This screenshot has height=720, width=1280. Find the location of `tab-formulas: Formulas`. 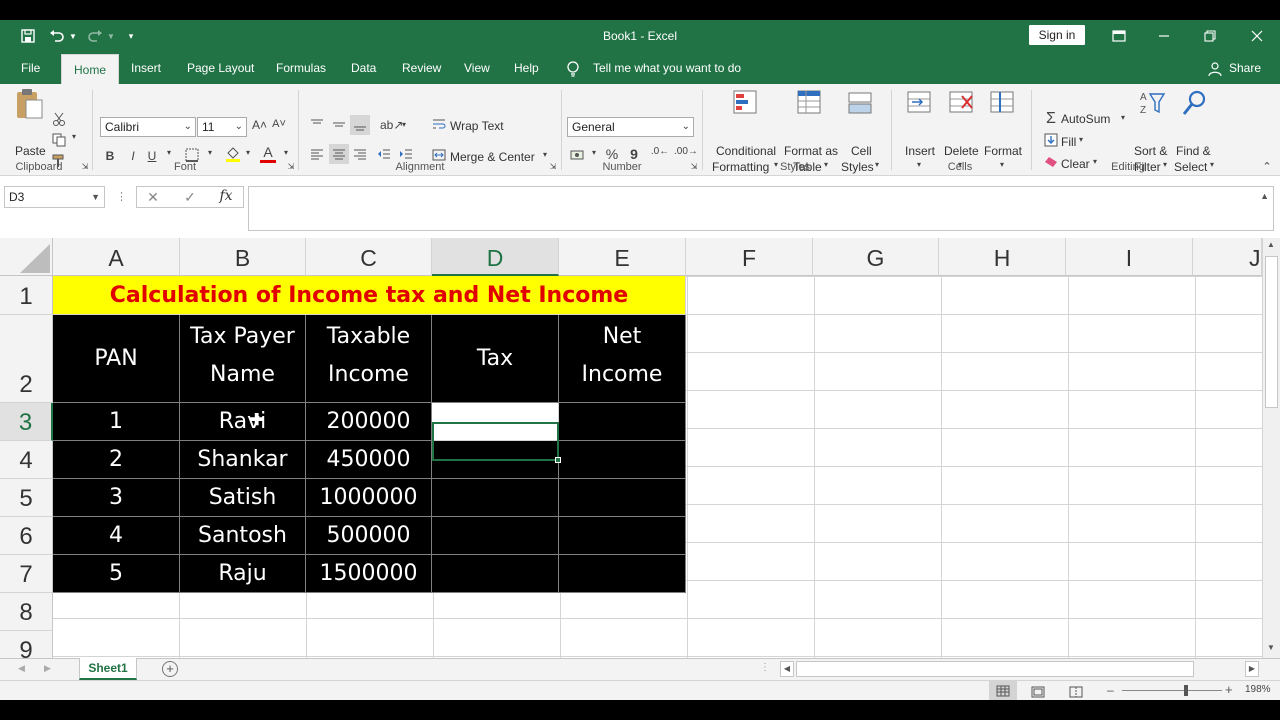

tab-formulas: Formulas is located at coordinates (301, 68).